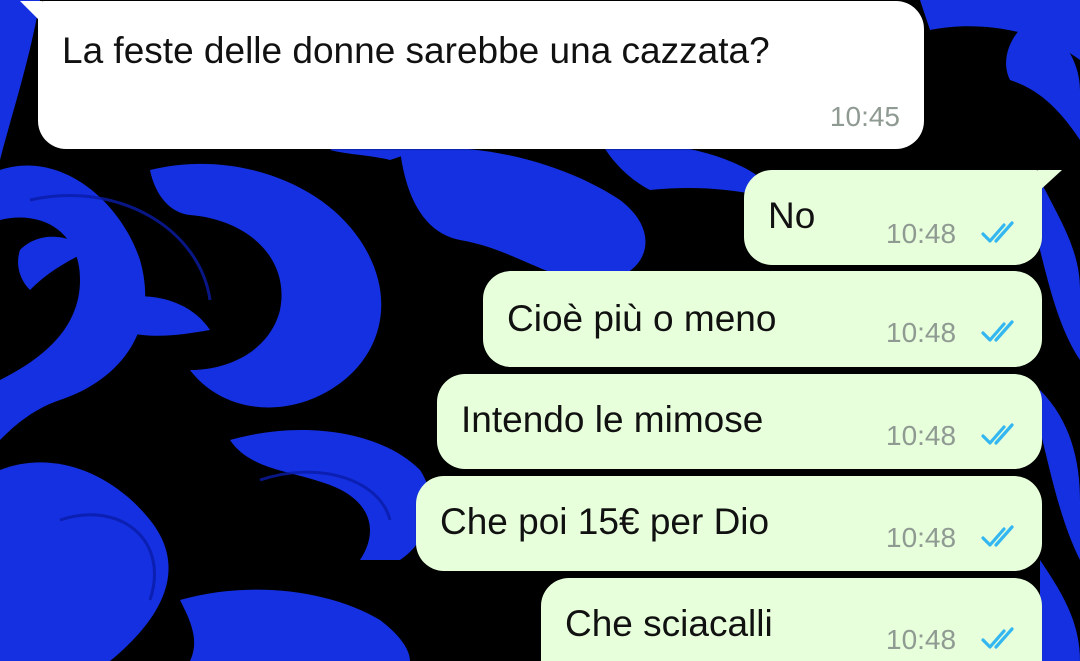 The height and width of the screenshot is (661, 1080). What do you see at coordinates (792, 215) in the screenshot?
I see `message-text: No` at bounding box center [792, 215].